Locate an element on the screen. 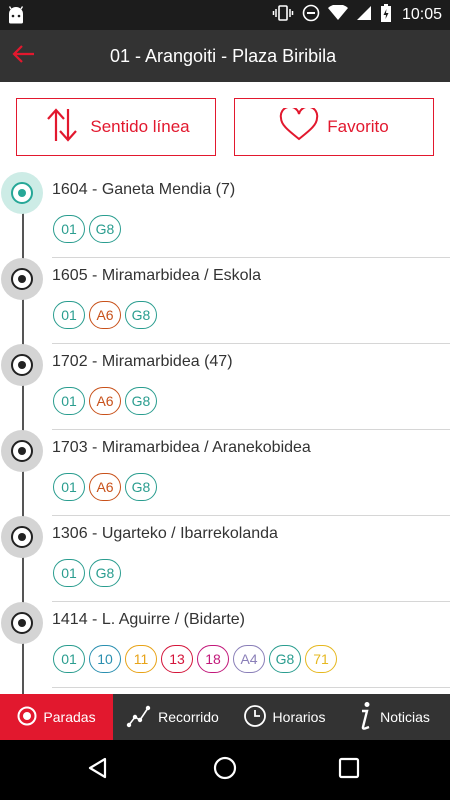  stop-item: 1306 - Ugarteko / Ibarrekolanda 01 G8 is located at coordinates (225, 559).